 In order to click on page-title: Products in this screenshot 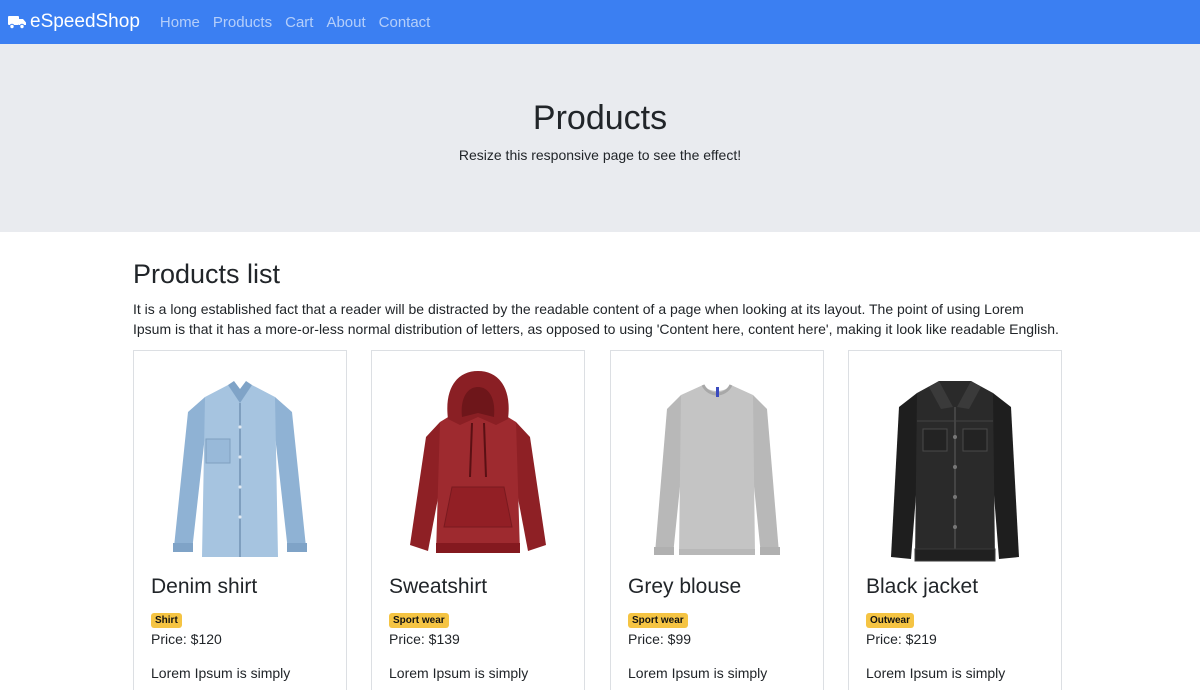, I will do `click(600, 118)`.